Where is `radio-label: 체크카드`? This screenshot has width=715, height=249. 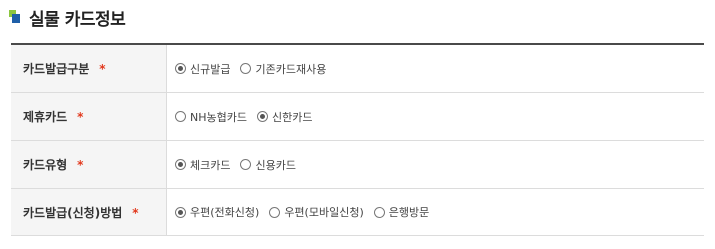
radio-label: 체크카드 is located at coordinates (210, 165).